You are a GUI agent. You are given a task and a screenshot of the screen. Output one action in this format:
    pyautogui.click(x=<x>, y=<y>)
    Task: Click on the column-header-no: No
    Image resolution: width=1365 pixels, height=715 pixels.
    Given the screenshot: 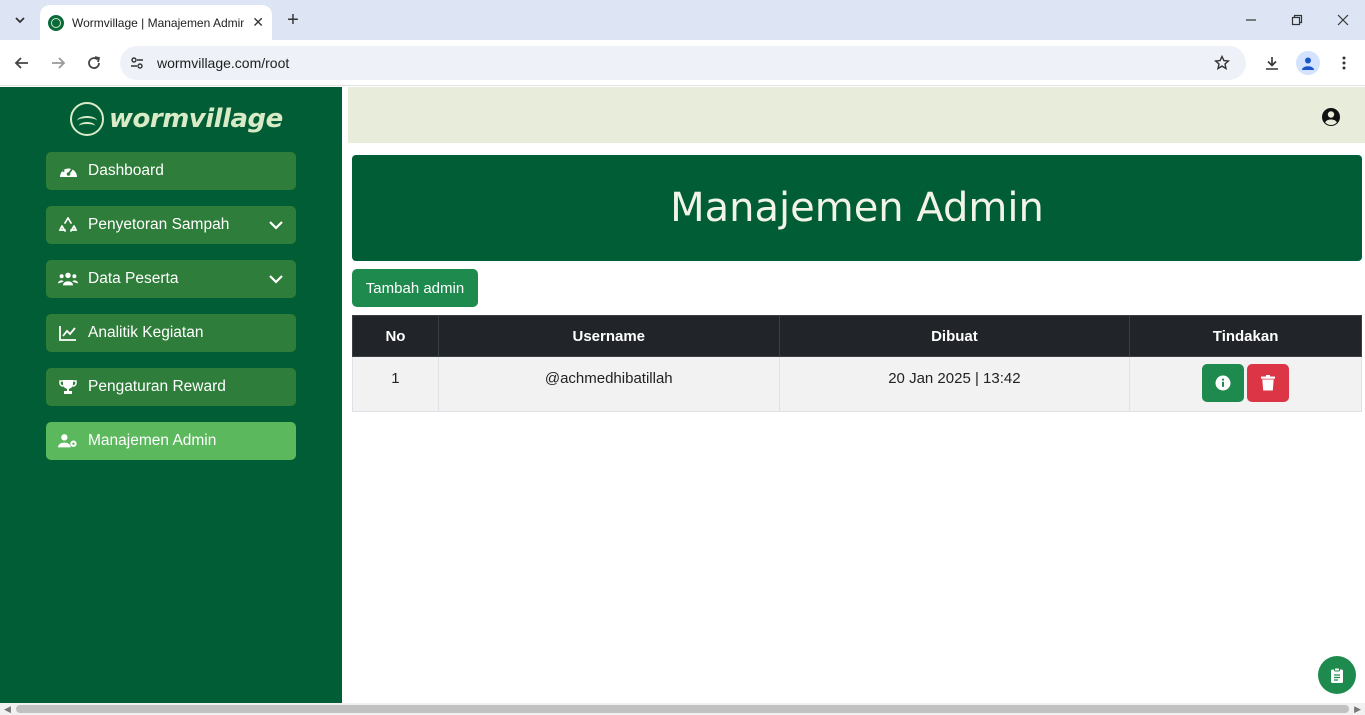 What is the action you would take?
    pyautogui.click(x=395, y=336)
    